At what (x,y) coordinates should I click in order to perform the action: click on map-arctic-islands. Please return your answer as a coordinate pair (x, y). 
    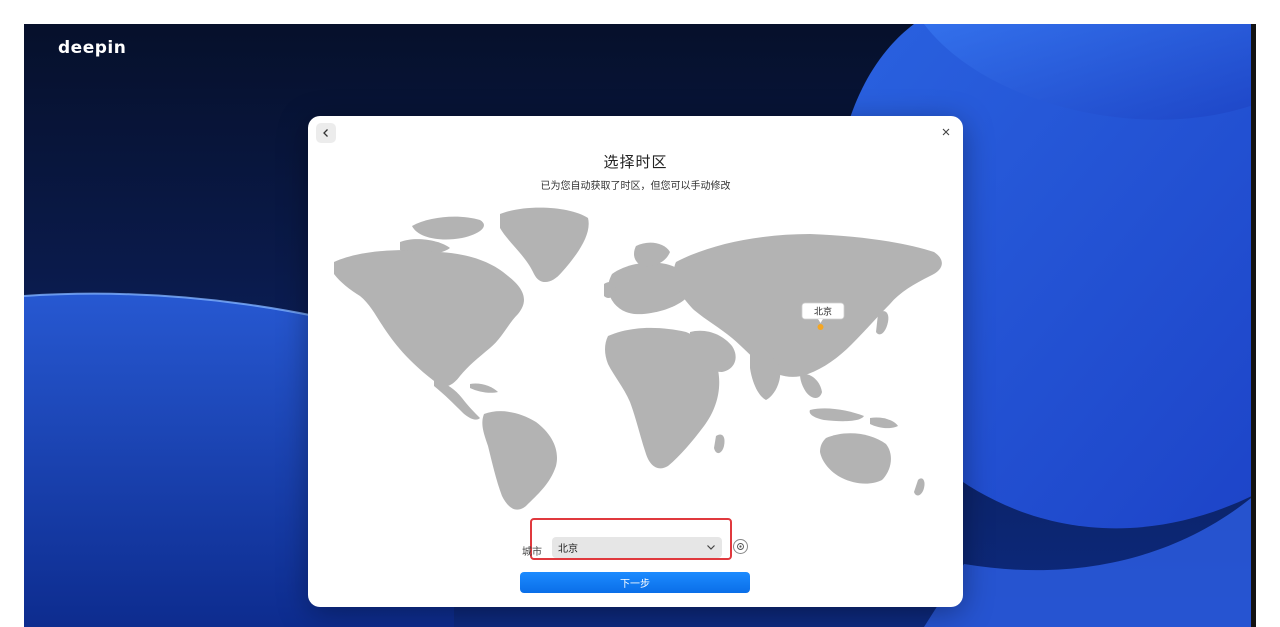
    Looking at the image, I should click on (448, 228).